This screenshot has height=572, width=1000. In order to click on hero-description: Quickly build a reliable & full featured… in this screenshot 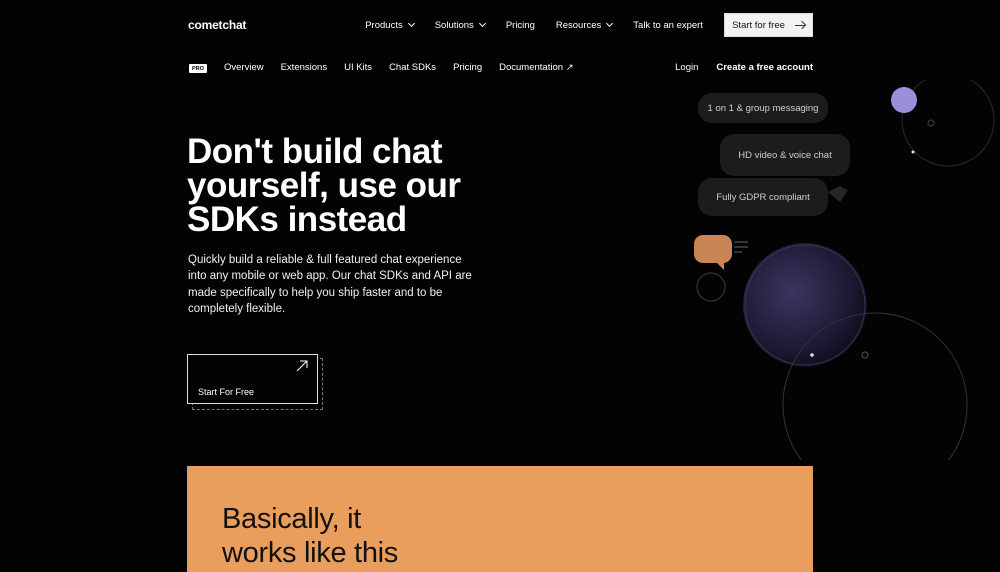, I will do `click(330, 284)`.